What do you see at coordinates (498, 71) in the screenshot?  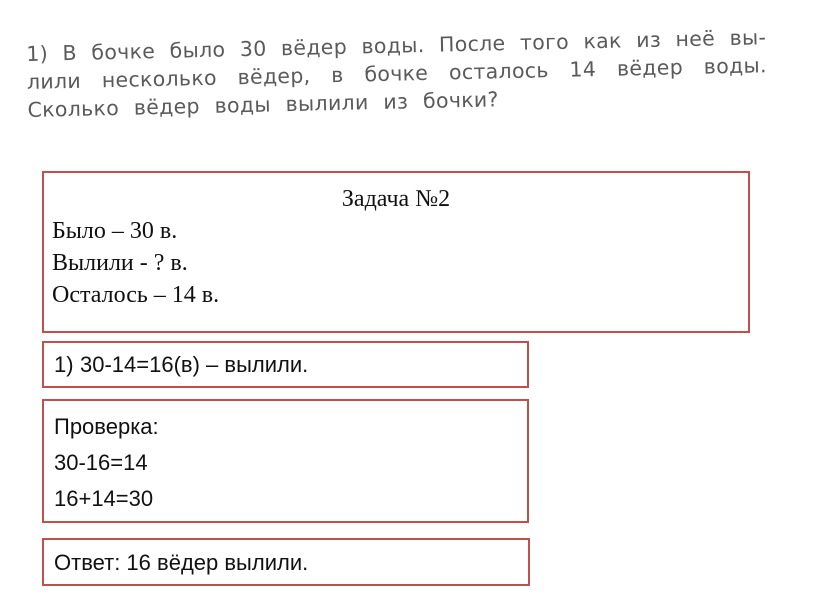 I see `word: осталось` at bounding box center [498, 71].